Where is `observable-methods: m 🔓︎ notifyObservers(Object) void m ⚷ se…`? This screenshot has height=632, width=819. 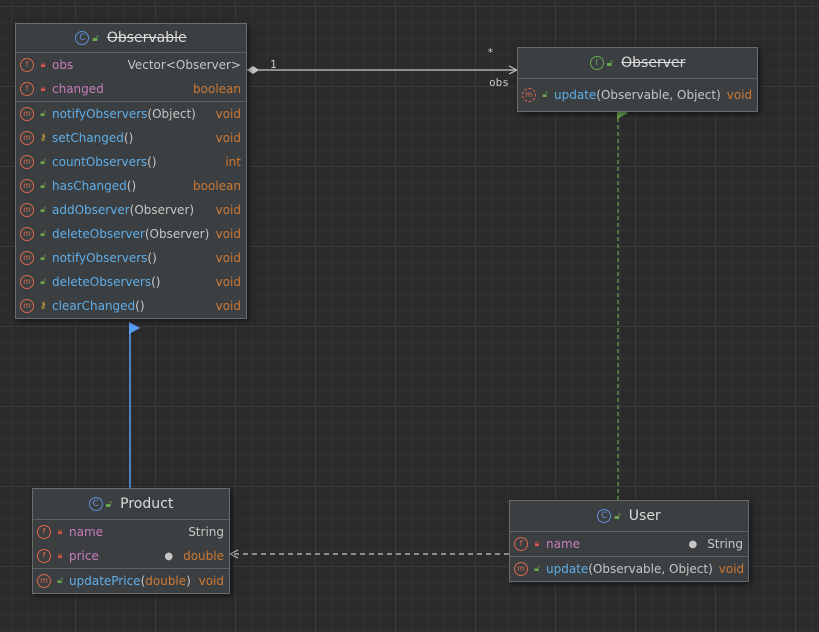 observable-methods: m 🔓︎ notifyObservers(Object) void m ⚷ se… is located at coordinates (131, 210).